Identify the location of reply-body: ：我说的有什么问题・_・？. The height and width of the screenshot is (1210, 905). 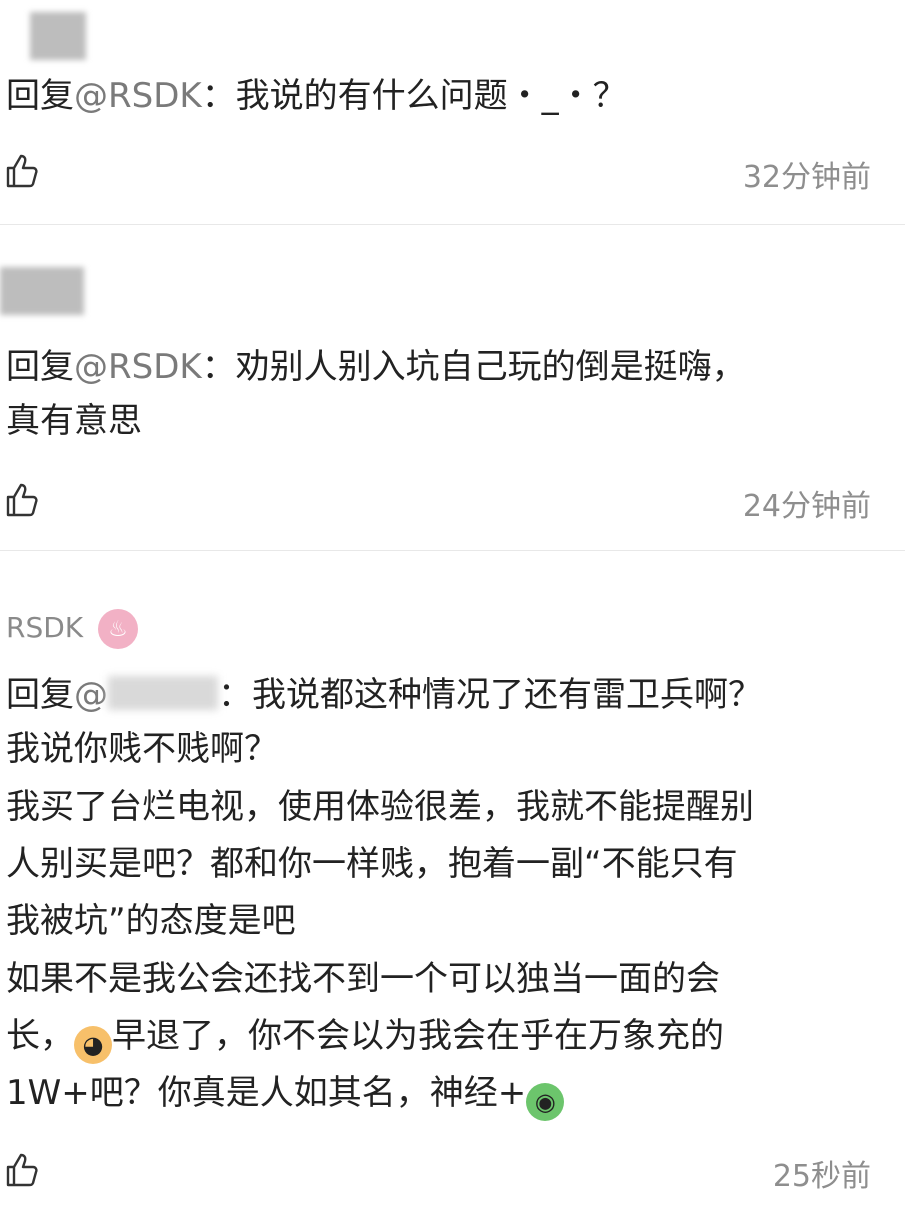
(414, 96).